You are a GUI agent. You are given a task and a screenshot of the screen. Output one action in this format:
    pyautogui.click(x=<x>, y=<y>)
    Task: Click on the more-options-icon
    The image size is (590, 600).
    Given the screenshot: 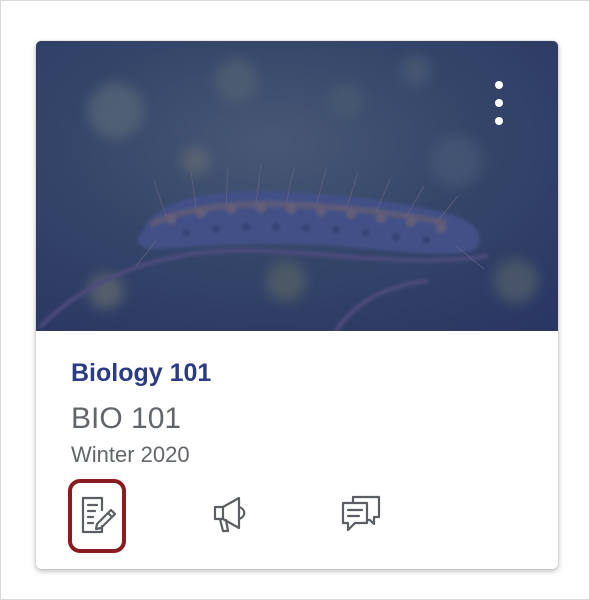 What is the action you would take?
    pyautogui.click(x=499, y=103)
    